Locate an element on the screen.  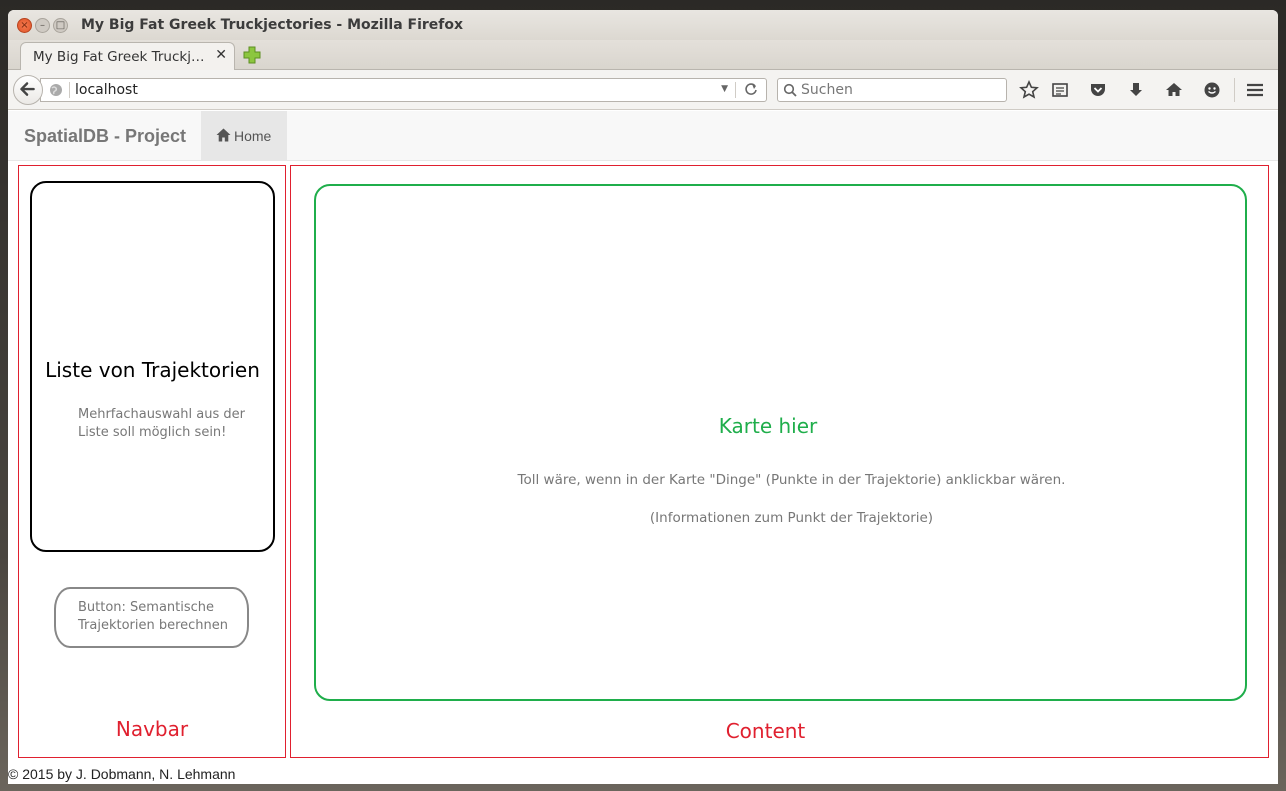
reload-icon is located at coordinates (751, 89).